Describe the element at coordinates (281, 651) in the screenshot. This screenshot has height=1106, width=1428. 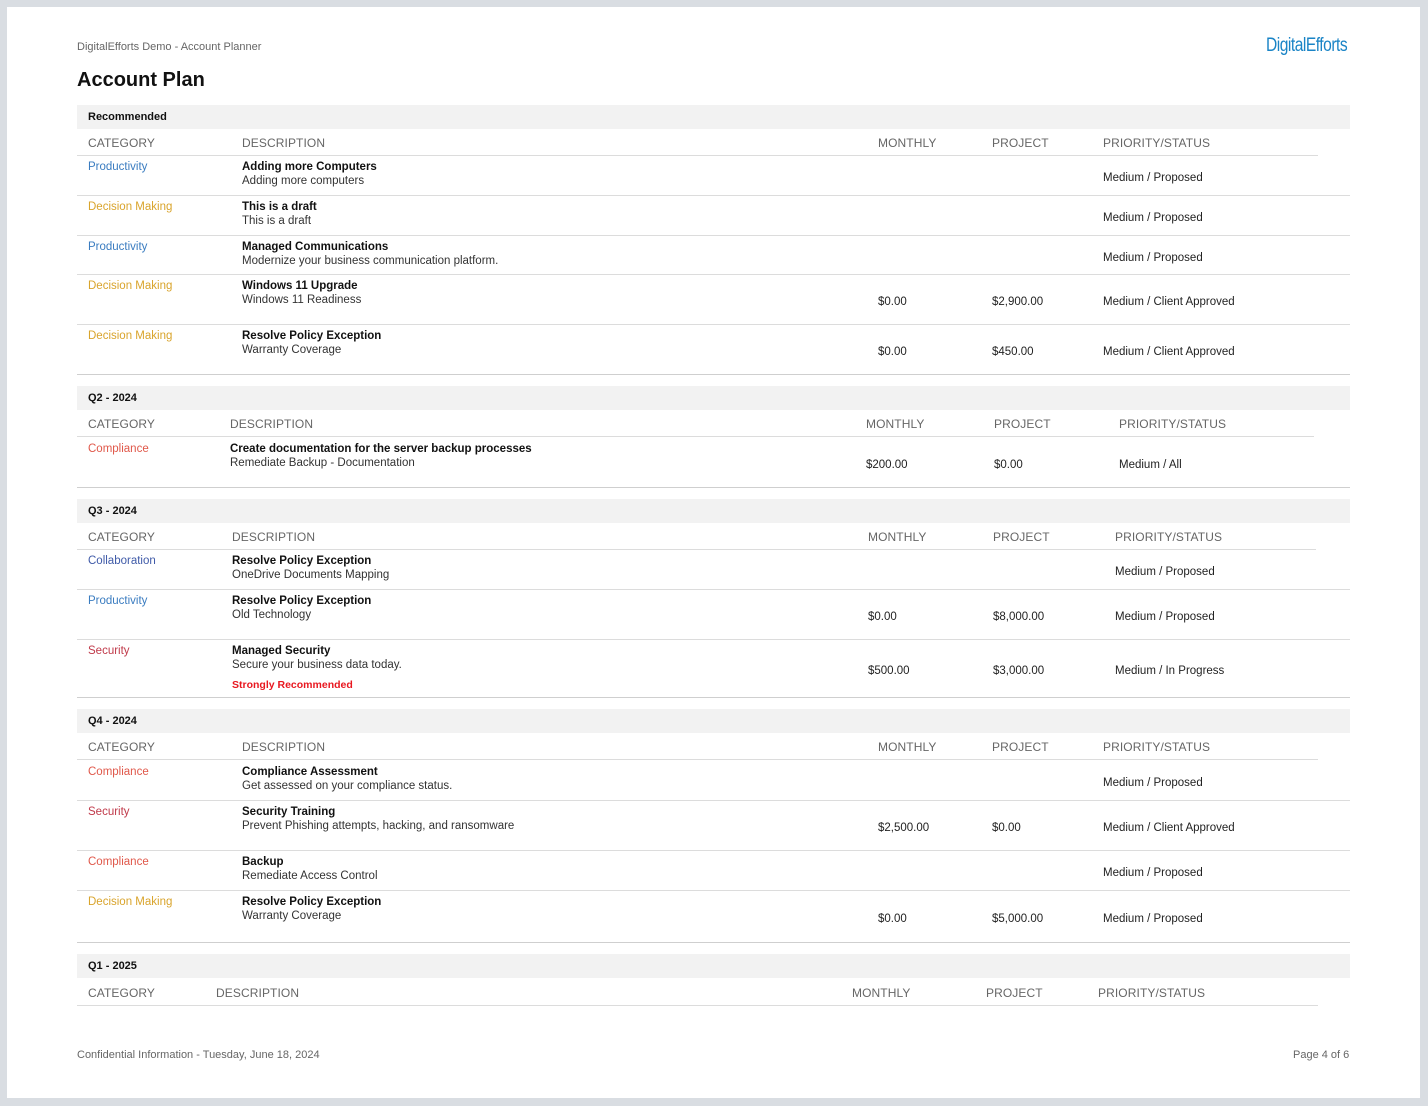
I see `item-title: Managed Security` at that location.